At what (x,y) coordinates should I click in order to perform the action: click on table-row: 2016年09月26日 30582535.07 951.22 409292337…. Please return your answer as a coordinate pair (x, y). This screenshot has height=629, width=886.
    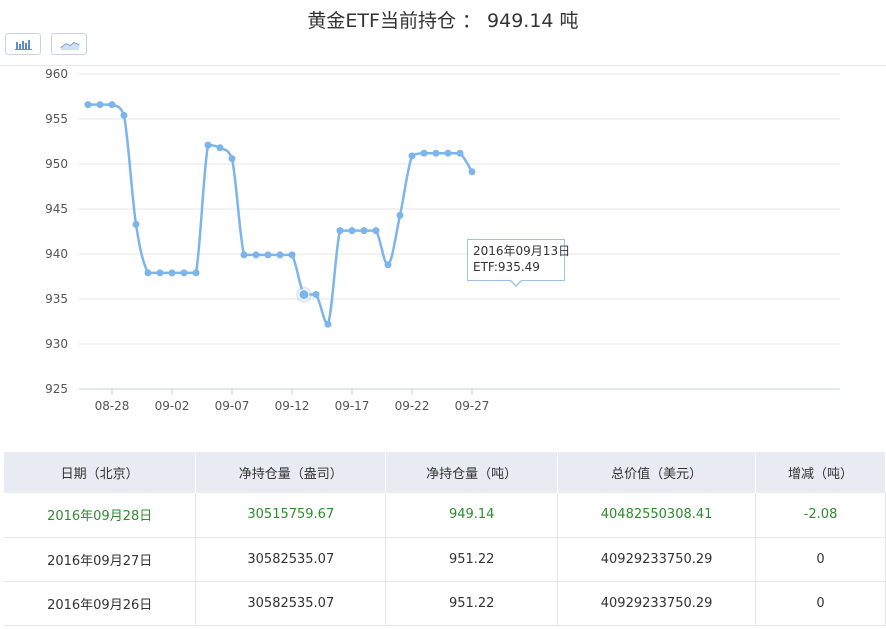
    Looking at the image, I should click on (445, 603).